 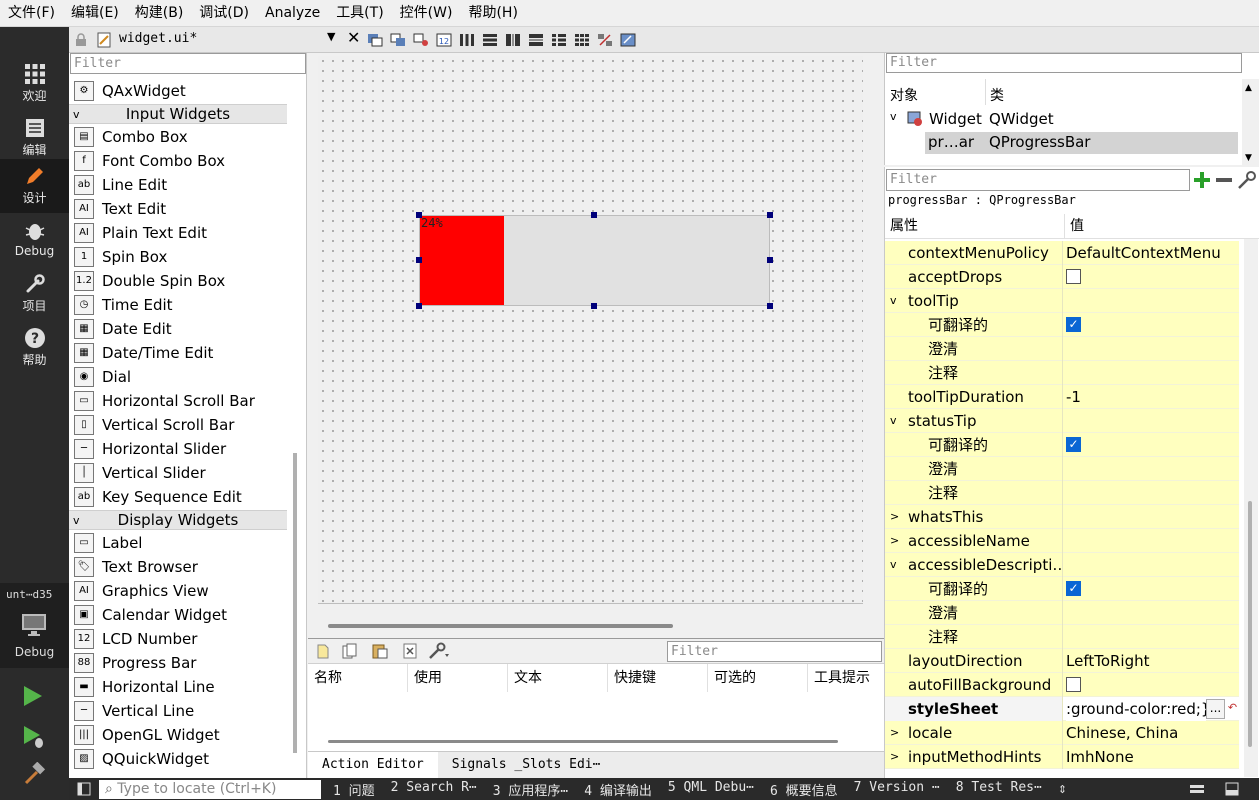 What do you see at coordinates (292, 13) in the screenshot?
I see `menu-item: Analyze` at bounding box center [292, 13].